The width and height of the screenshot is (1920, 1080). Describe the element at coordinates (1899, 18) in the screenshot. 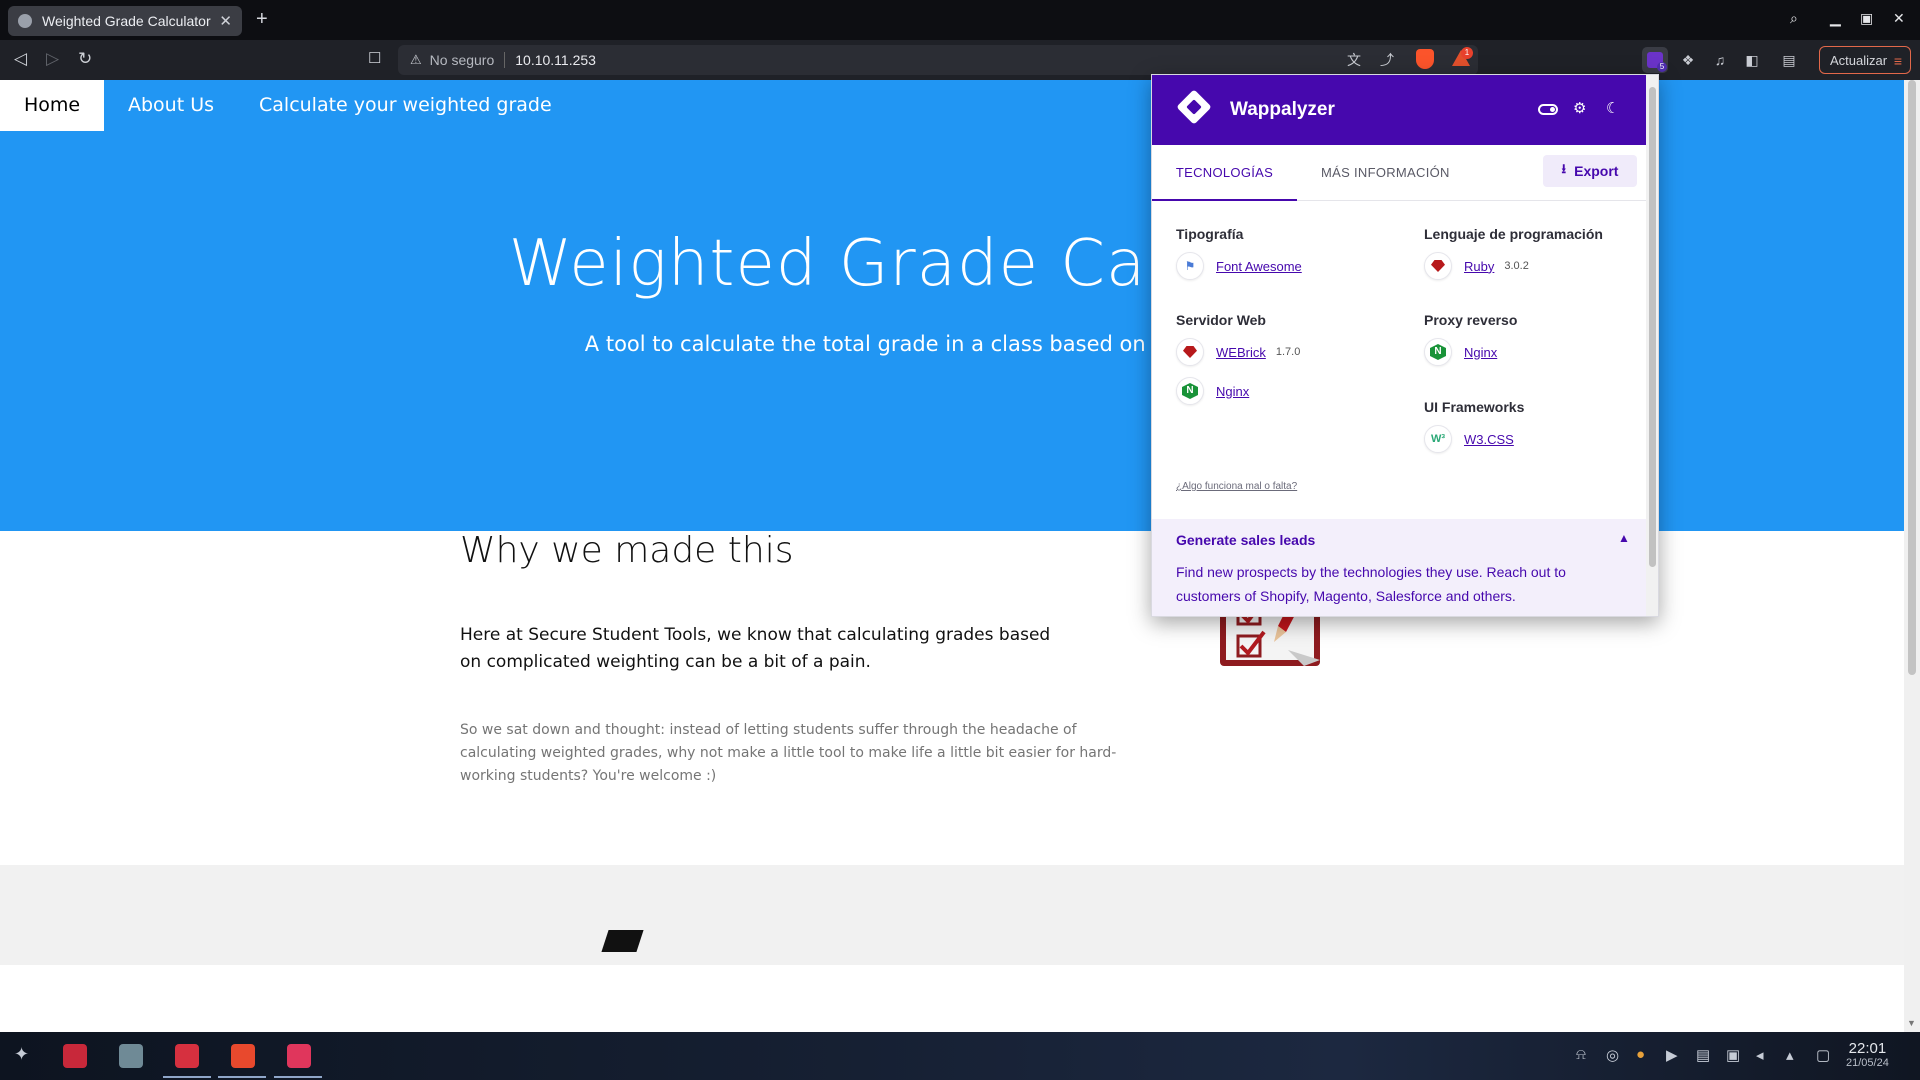

I see `close-window-button: ✕` at that location.